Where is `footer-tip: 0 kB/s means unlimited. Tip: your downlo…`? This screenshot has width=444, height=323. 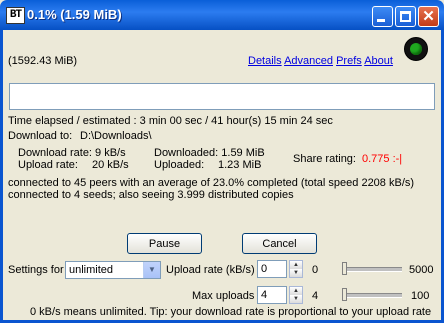
footer-tip: 0 kB/s means unlimited. Tip: your downlo… is located at coordinates (231, 312).